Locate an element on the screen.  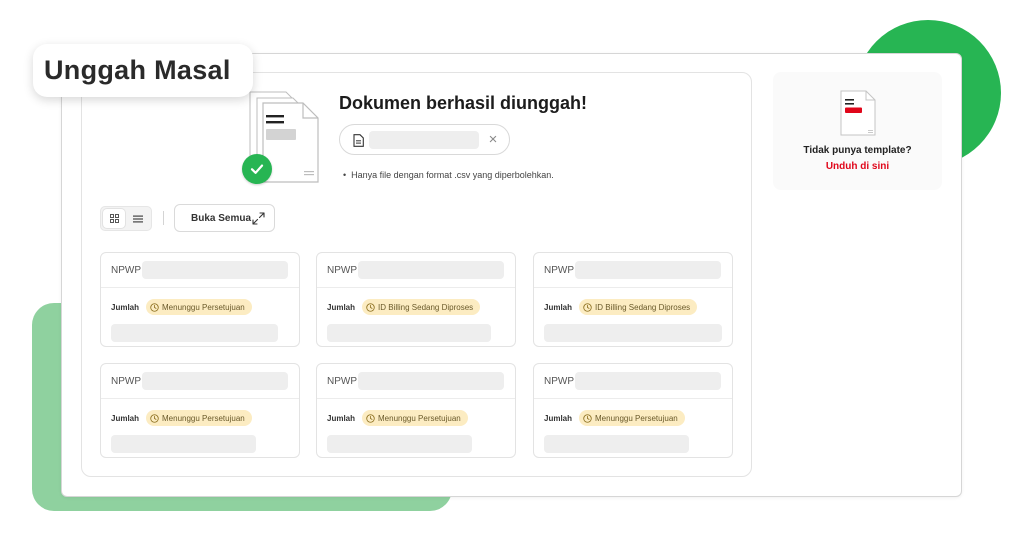
toolbar-divider is located at coordinates (163, 218).